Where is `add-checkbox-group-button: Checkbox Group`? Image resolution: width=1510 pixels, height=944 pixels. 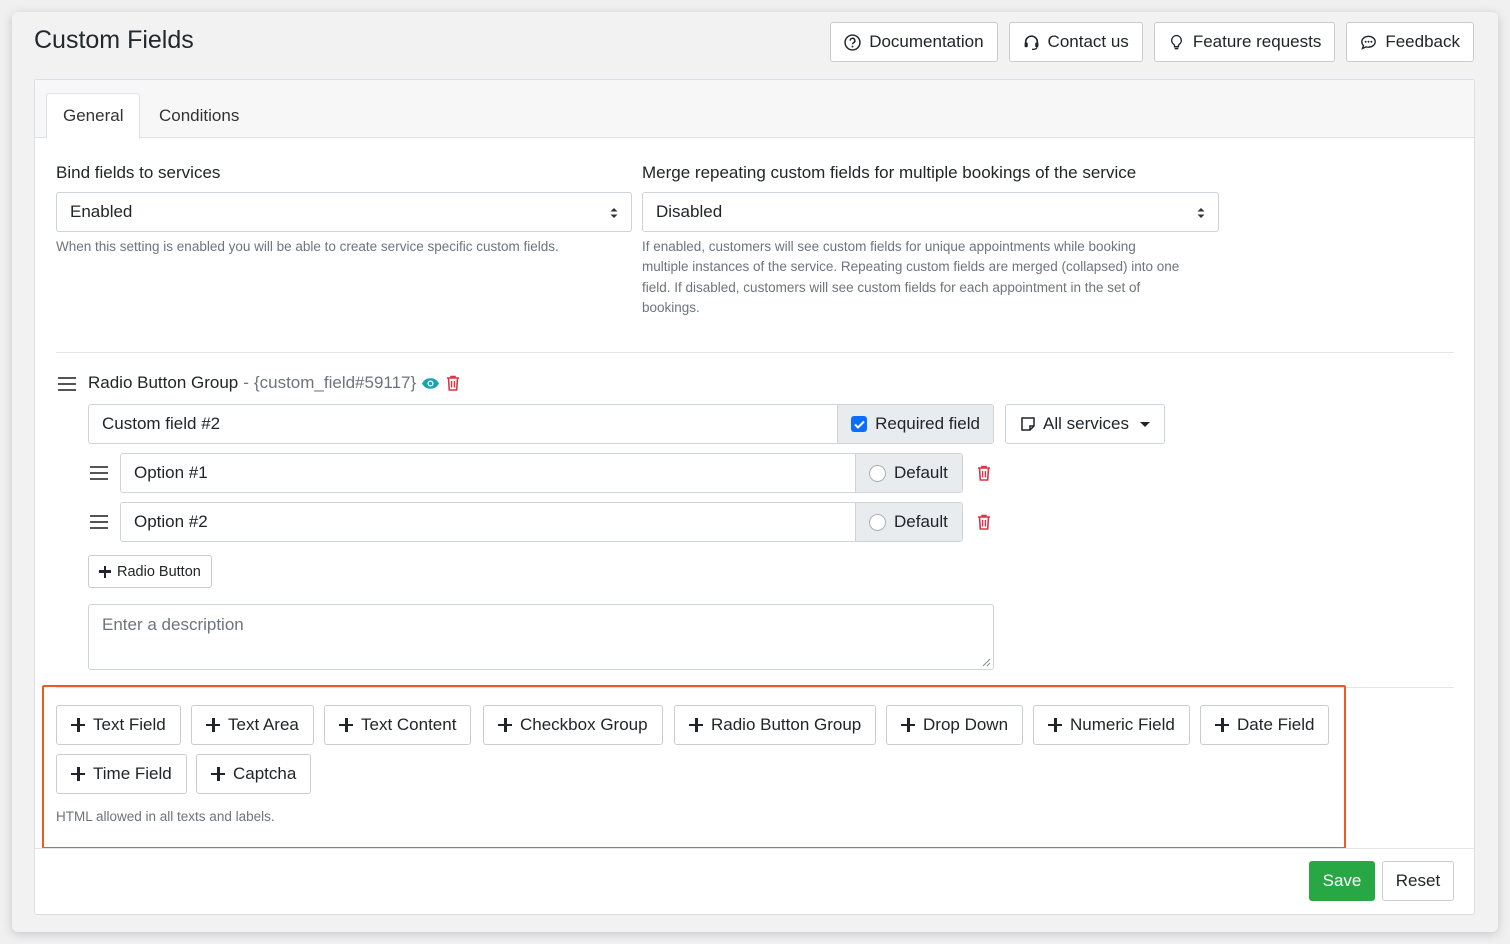 add-checkbox-group-button: Checkbox Group is located at coordinates (573, 725).